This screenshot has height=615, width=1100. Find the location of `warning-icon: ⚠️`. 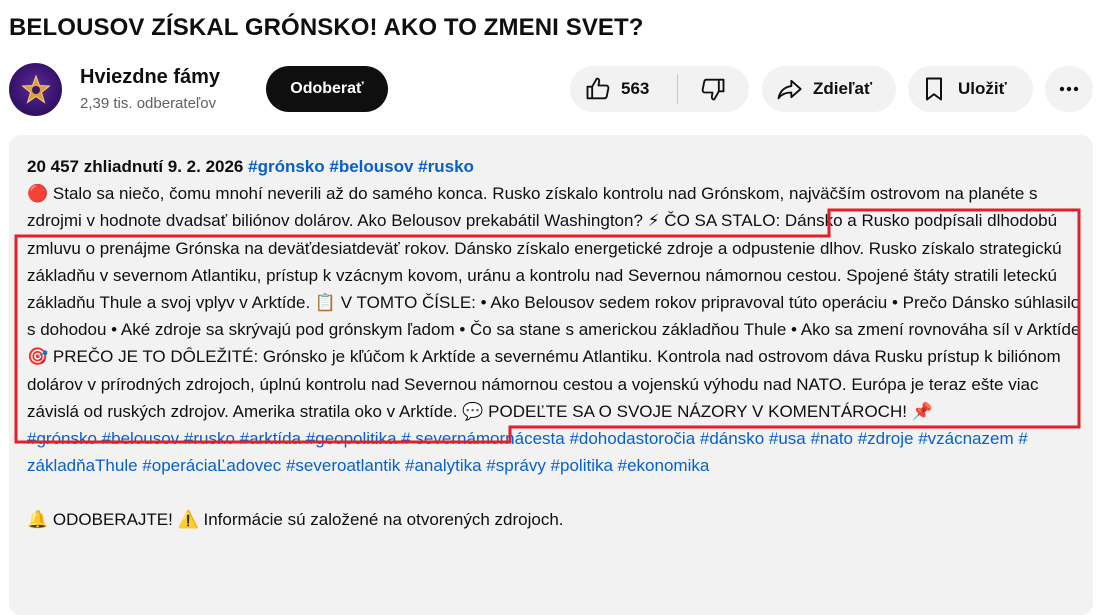

warning-icon: ⚠️ is located at coordinates (188, 520).